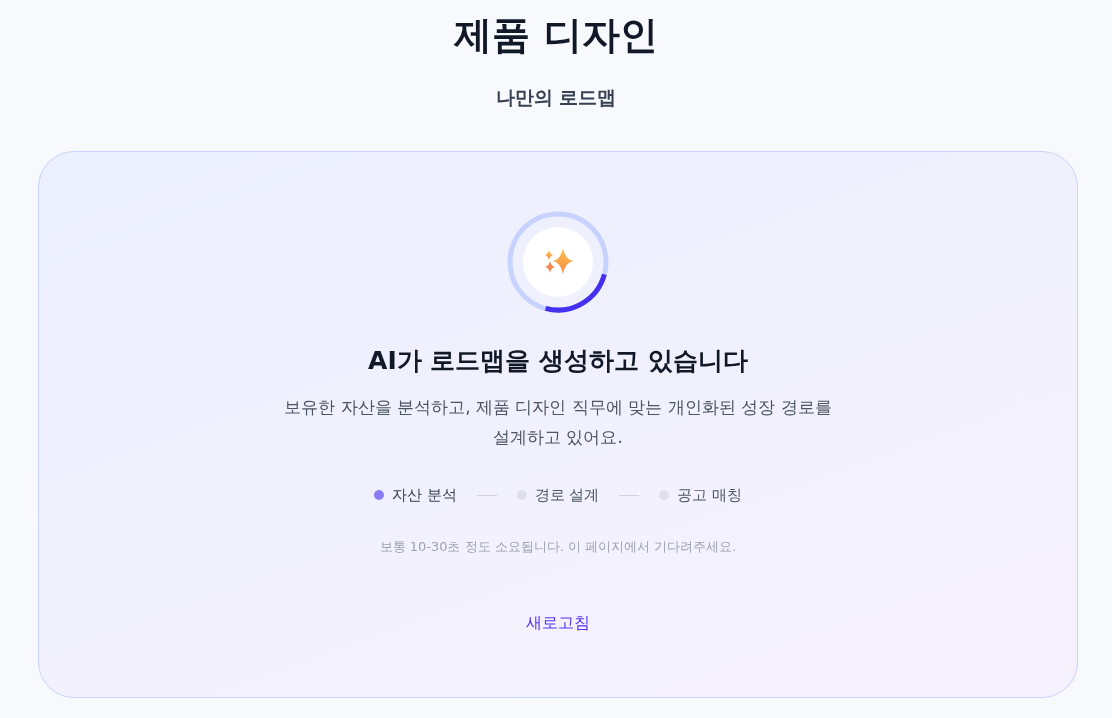 The height and width of the screenshot is (718, 1112). I want to click on status-heading: AI가 로드맵을 생성하고 있습니다, so click(558, 361).